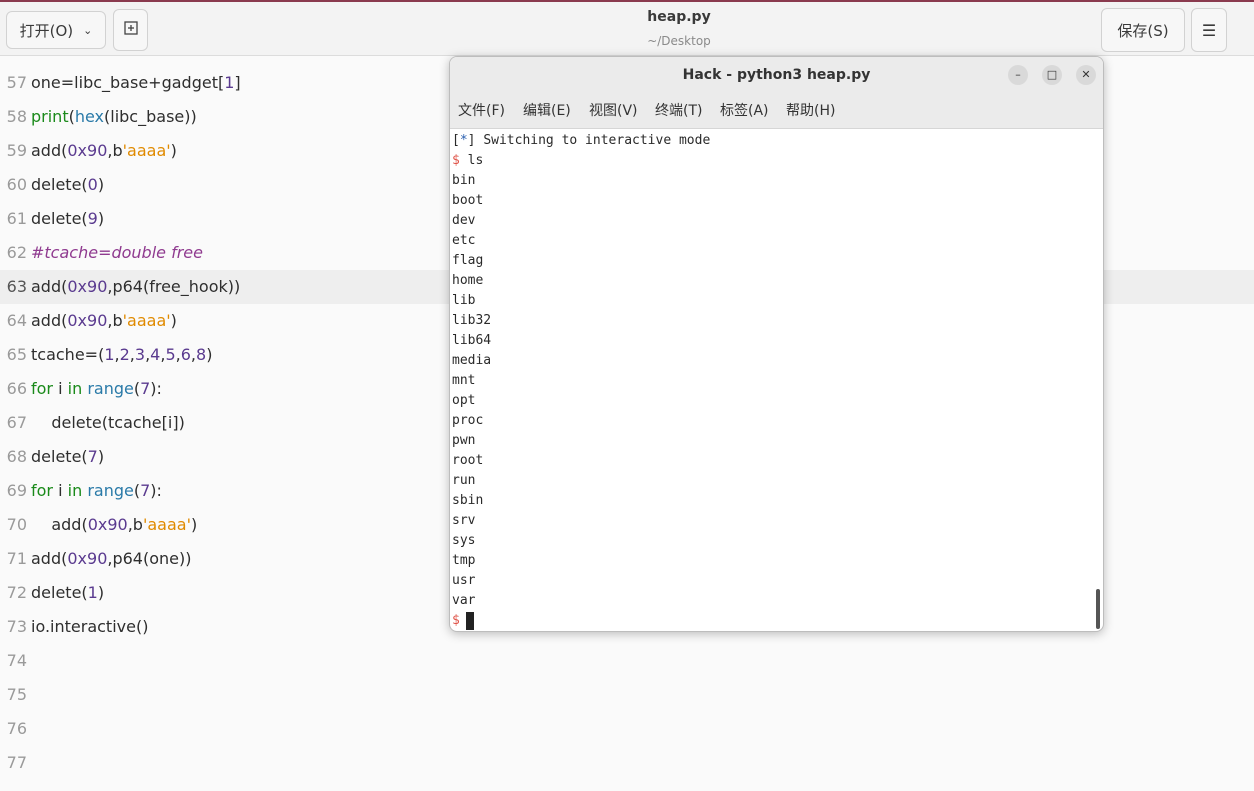 Image resolution: width=1254 pixels, height=791 pixels. Describe the element at coordinates (468, 500) in the screenshot. I see `listing-item: sbin` at that location.